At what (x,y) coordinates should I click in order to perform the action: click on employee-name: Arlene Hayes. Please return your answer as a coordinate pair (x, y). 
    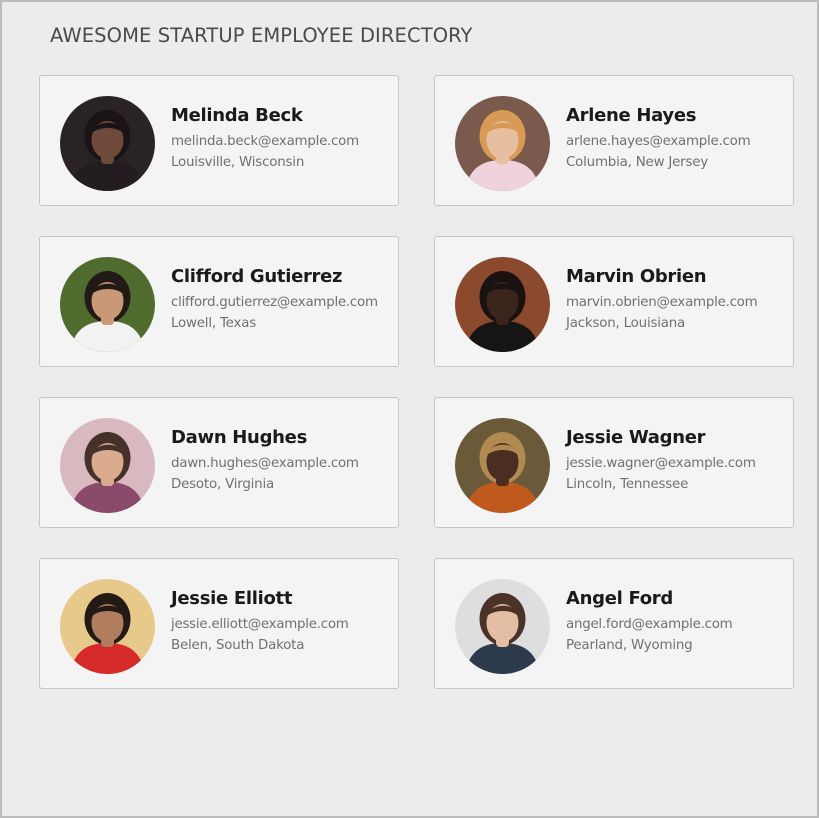
    Looking at the image, I should click on (631, 115).